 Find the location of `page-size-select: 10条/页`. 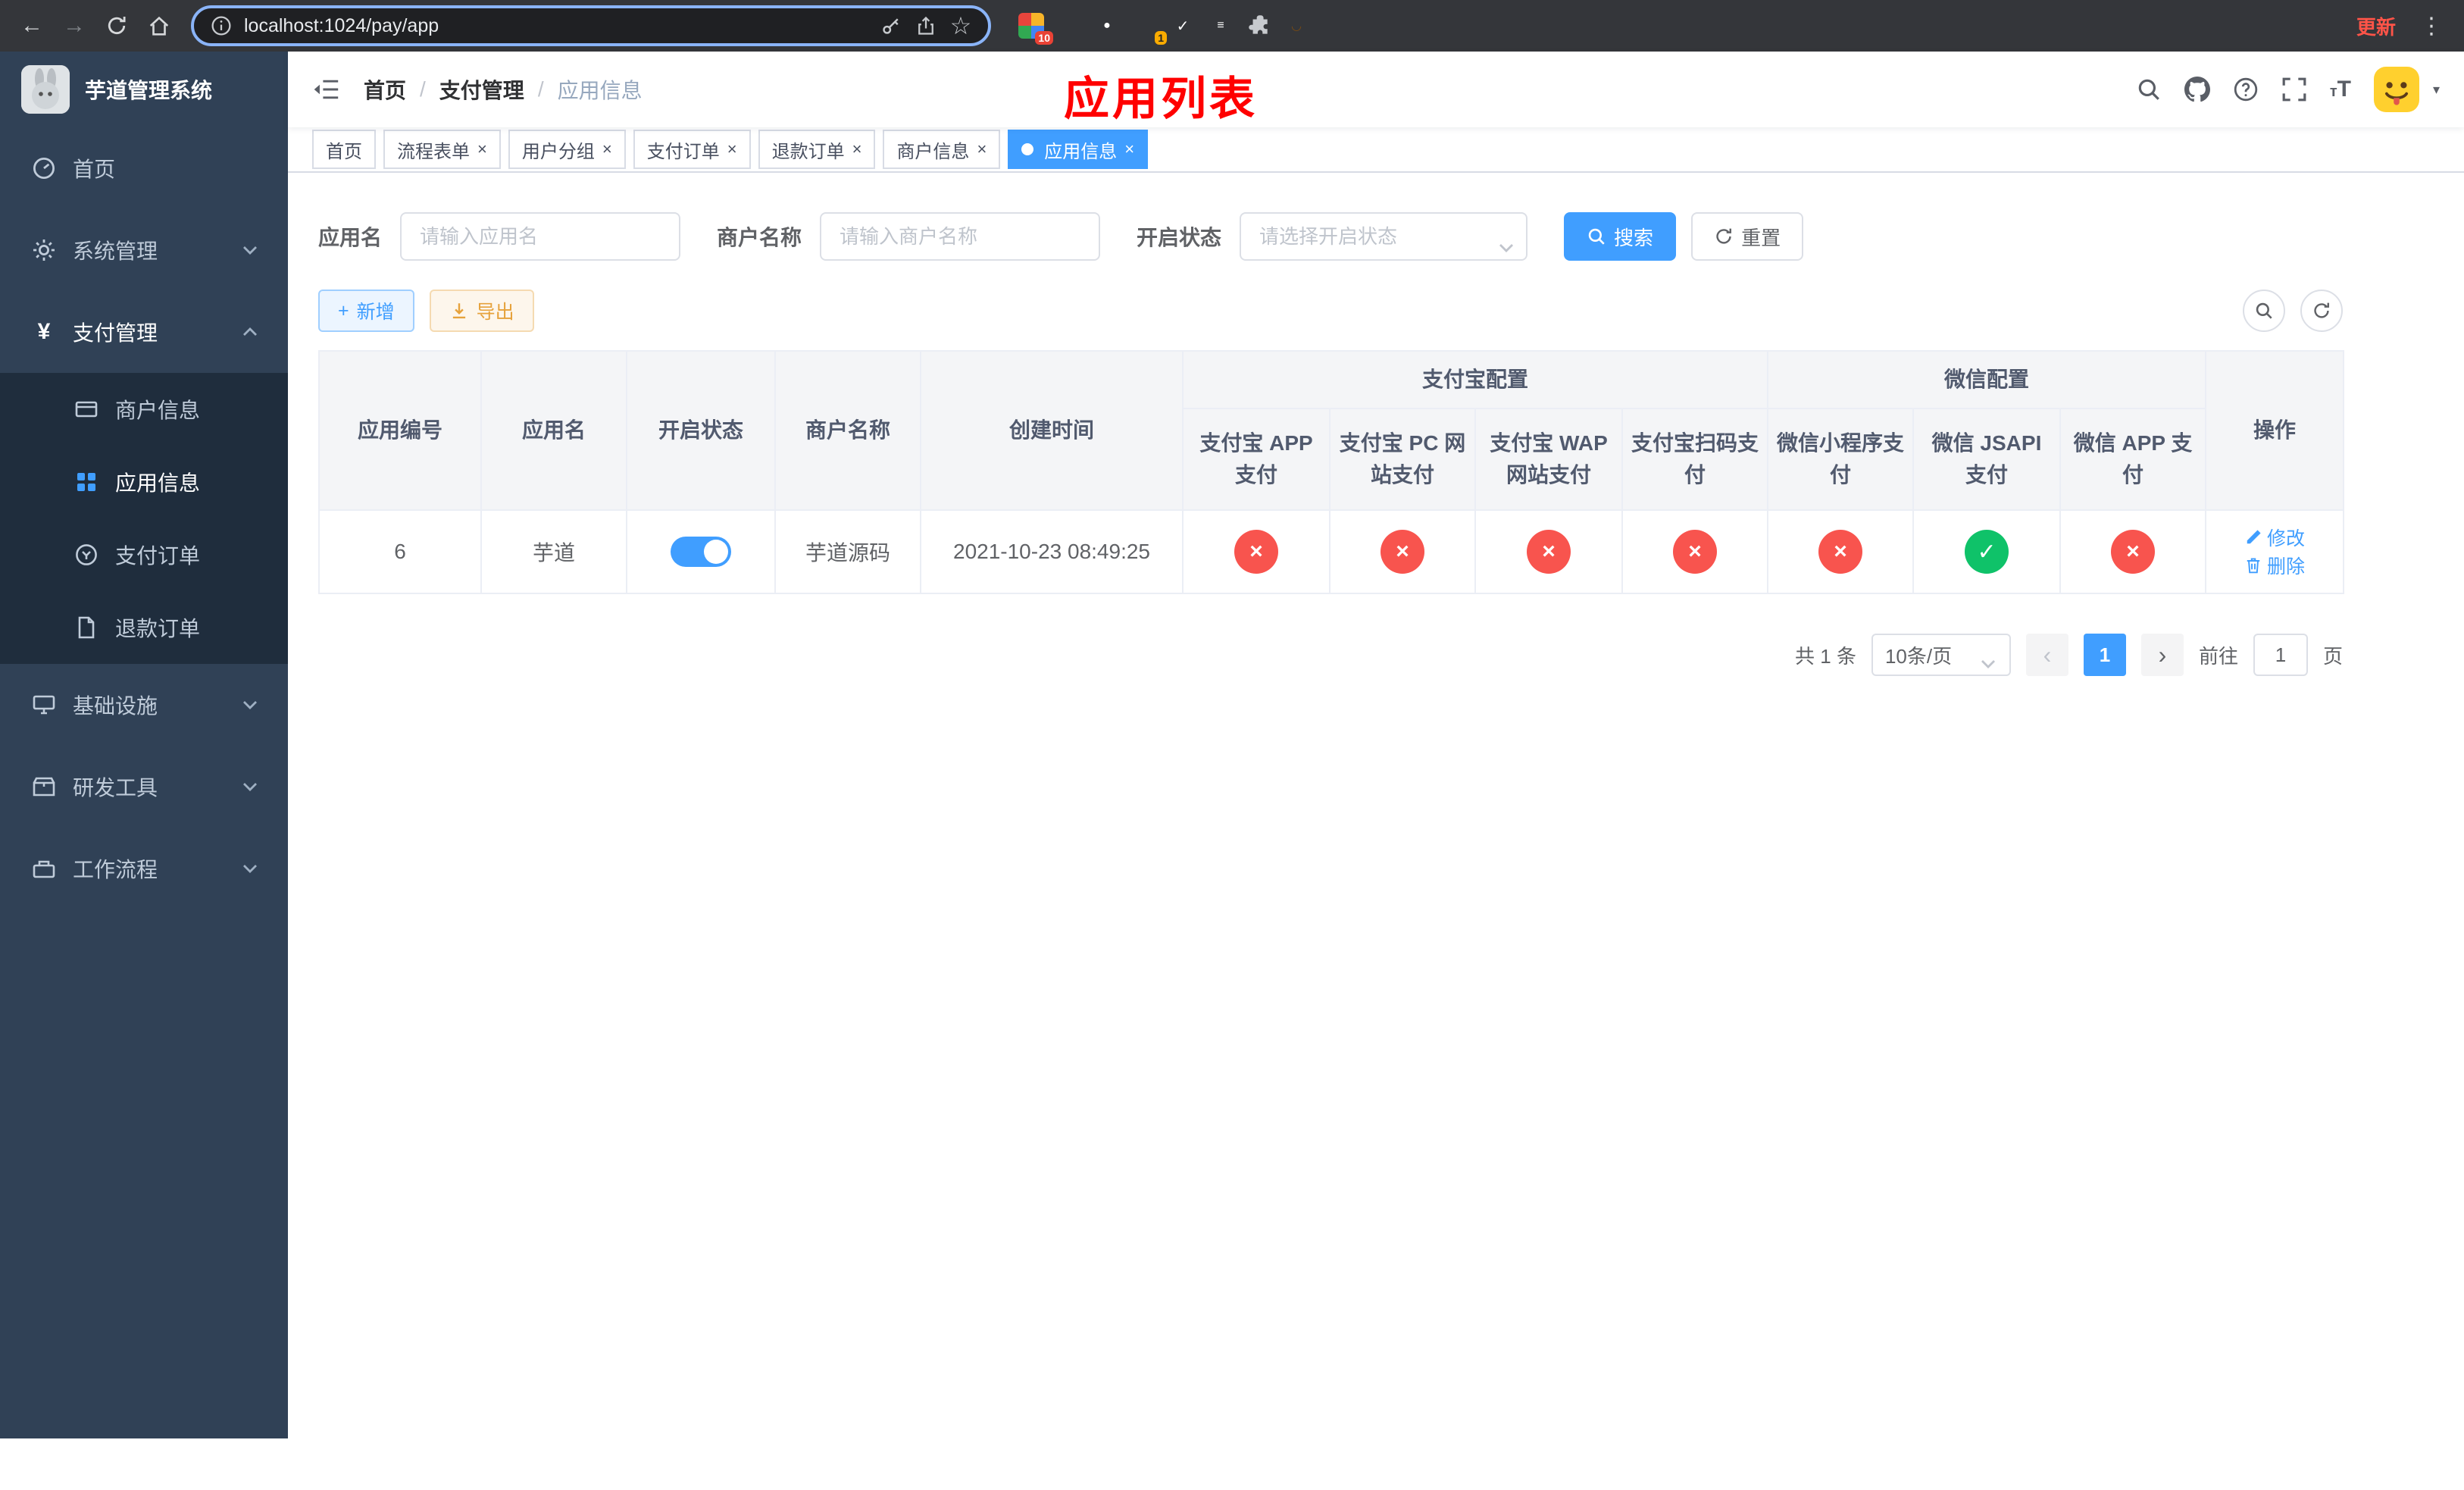

page-size-select: 10条/页 is located at coordinates (1941, 655).